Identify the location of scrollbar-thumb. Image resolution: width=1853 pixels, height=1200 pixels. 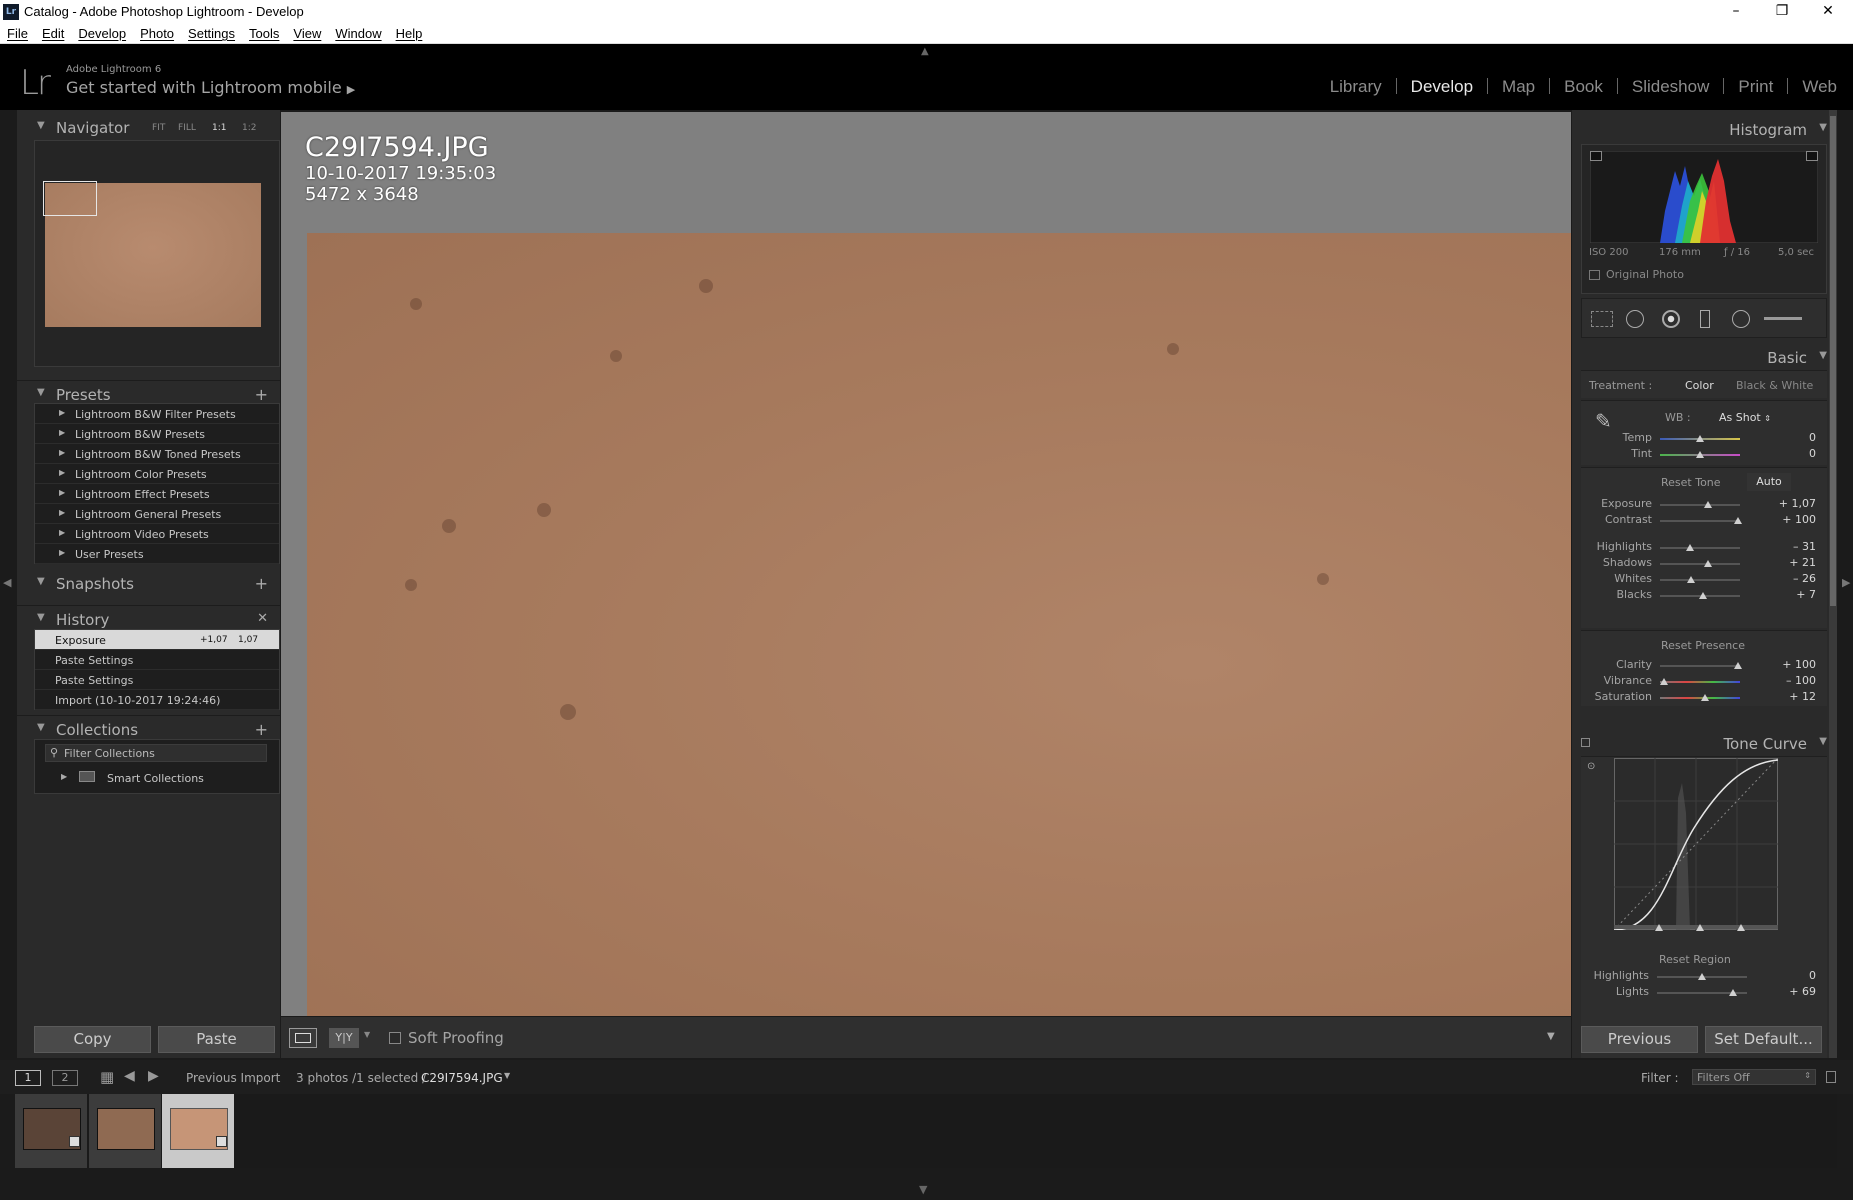
(1833, 361).